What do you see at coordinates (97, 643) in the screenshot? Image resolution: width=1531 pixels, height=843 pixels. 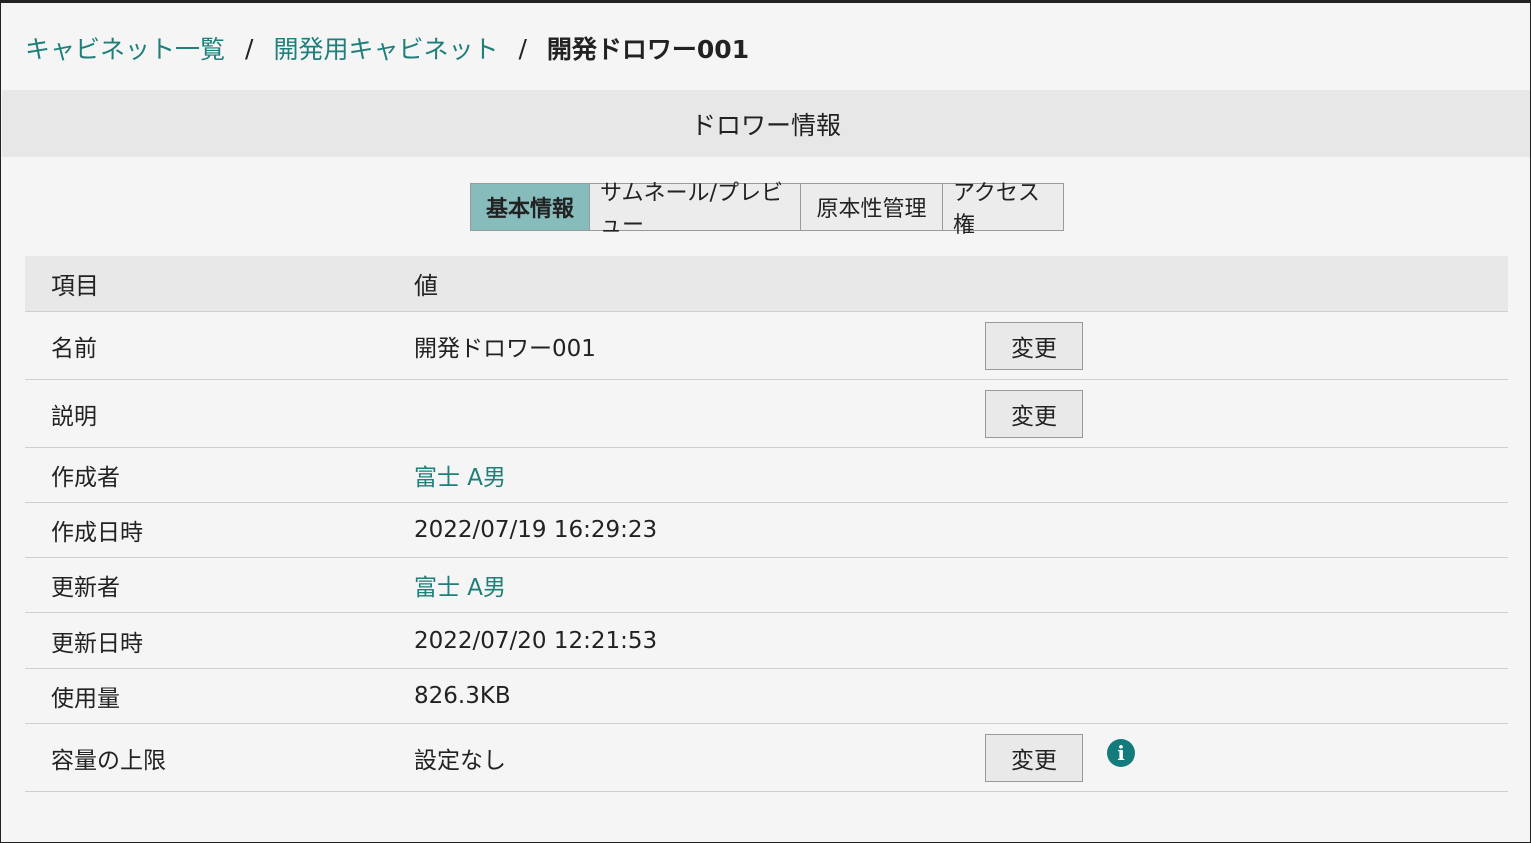 I see `row-key: 更新日時` at bounding box center [97, 643].